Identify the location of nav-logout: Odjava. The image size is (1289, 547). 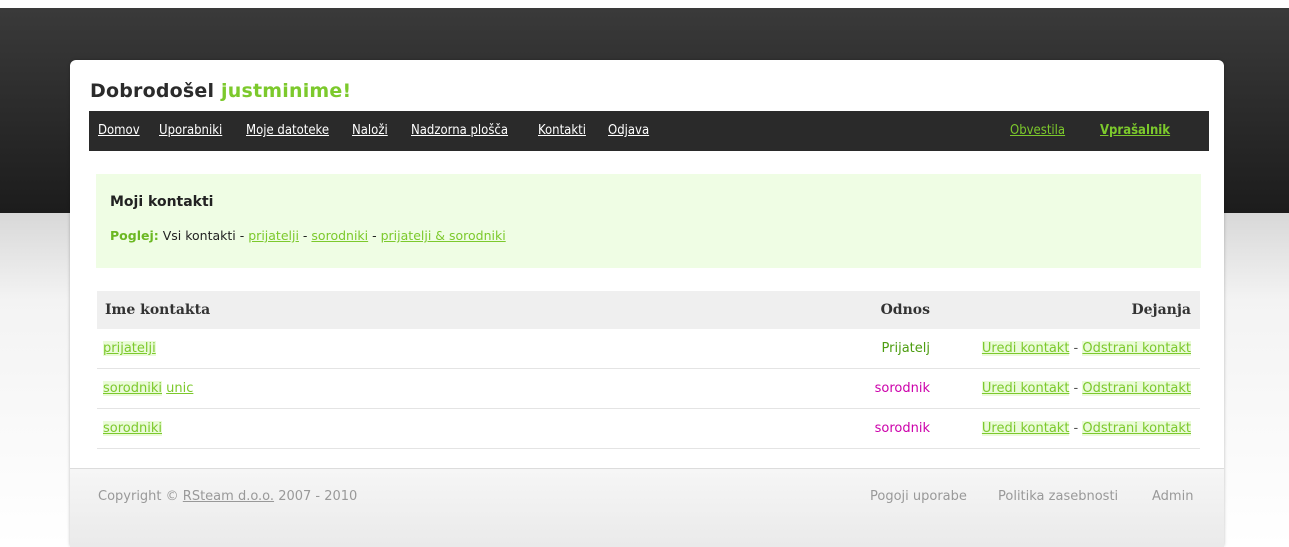
(628, 130).